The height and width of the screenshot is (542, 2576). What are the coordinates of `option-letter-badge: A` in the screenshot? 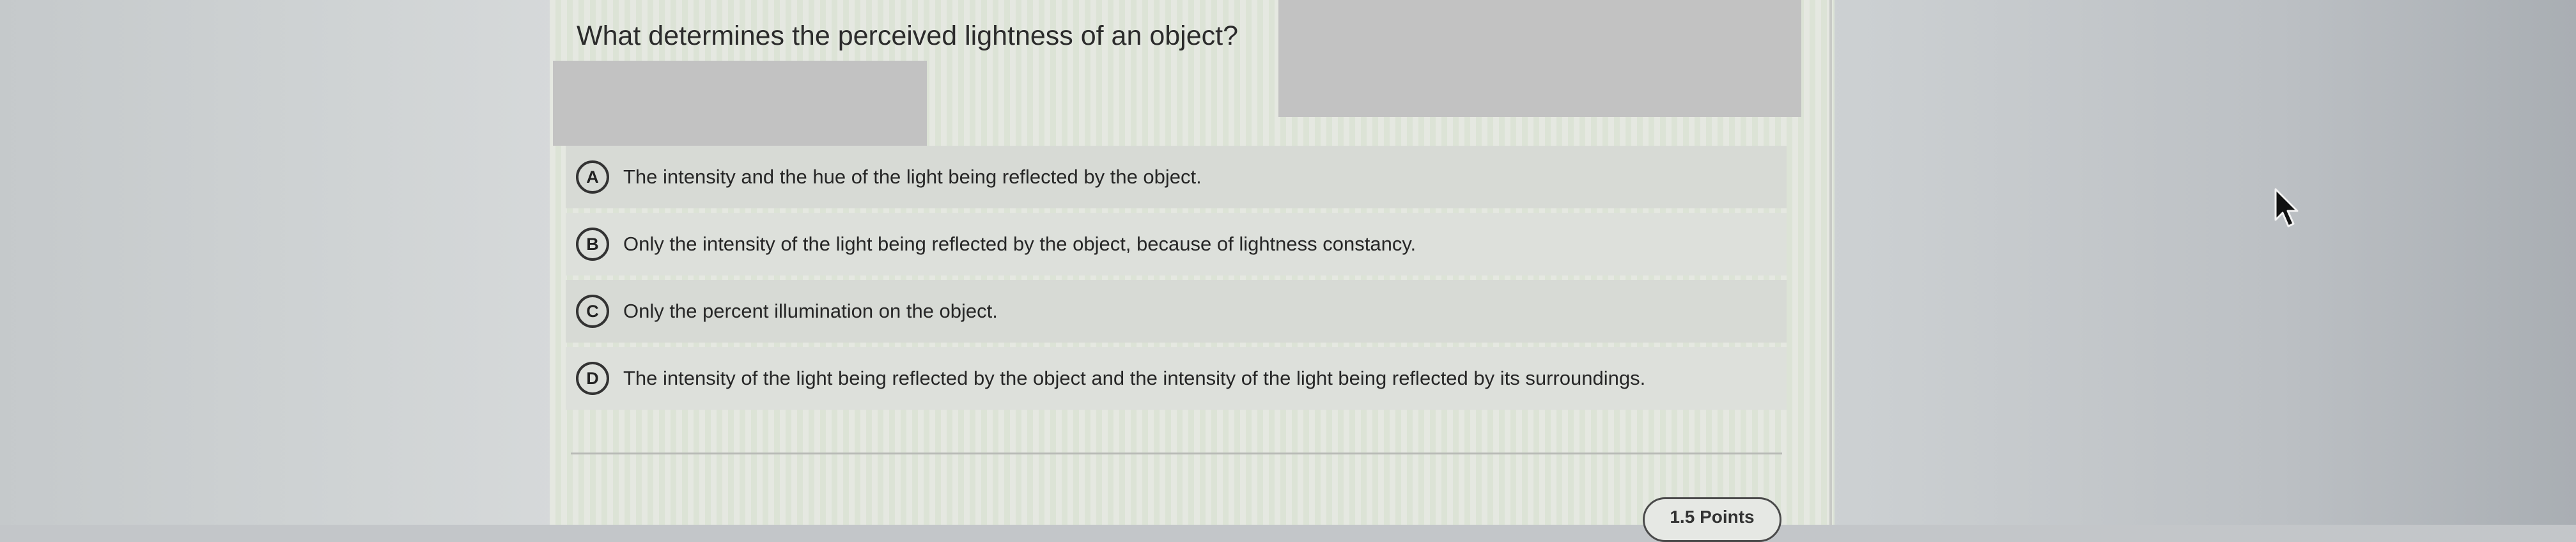 It's located at (592, 177).